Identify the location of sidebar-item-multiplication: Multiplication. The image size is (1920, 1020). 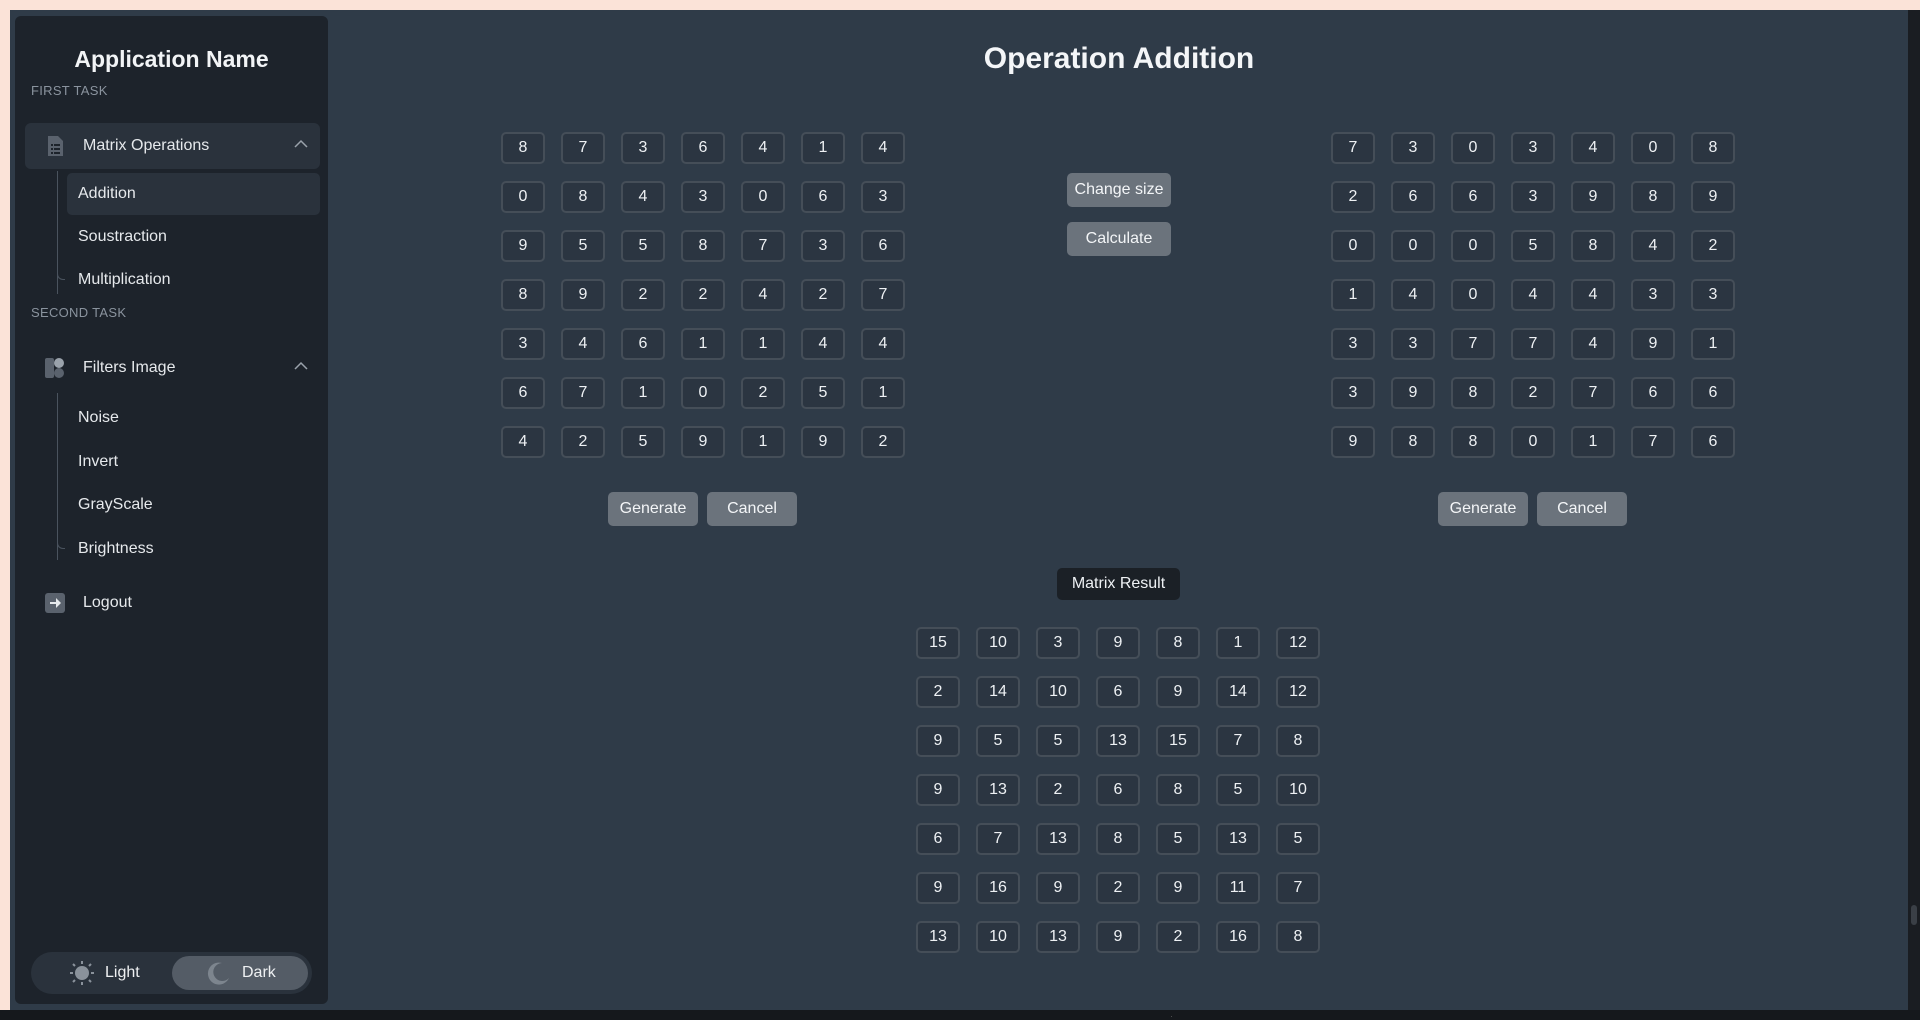
(188, 280).